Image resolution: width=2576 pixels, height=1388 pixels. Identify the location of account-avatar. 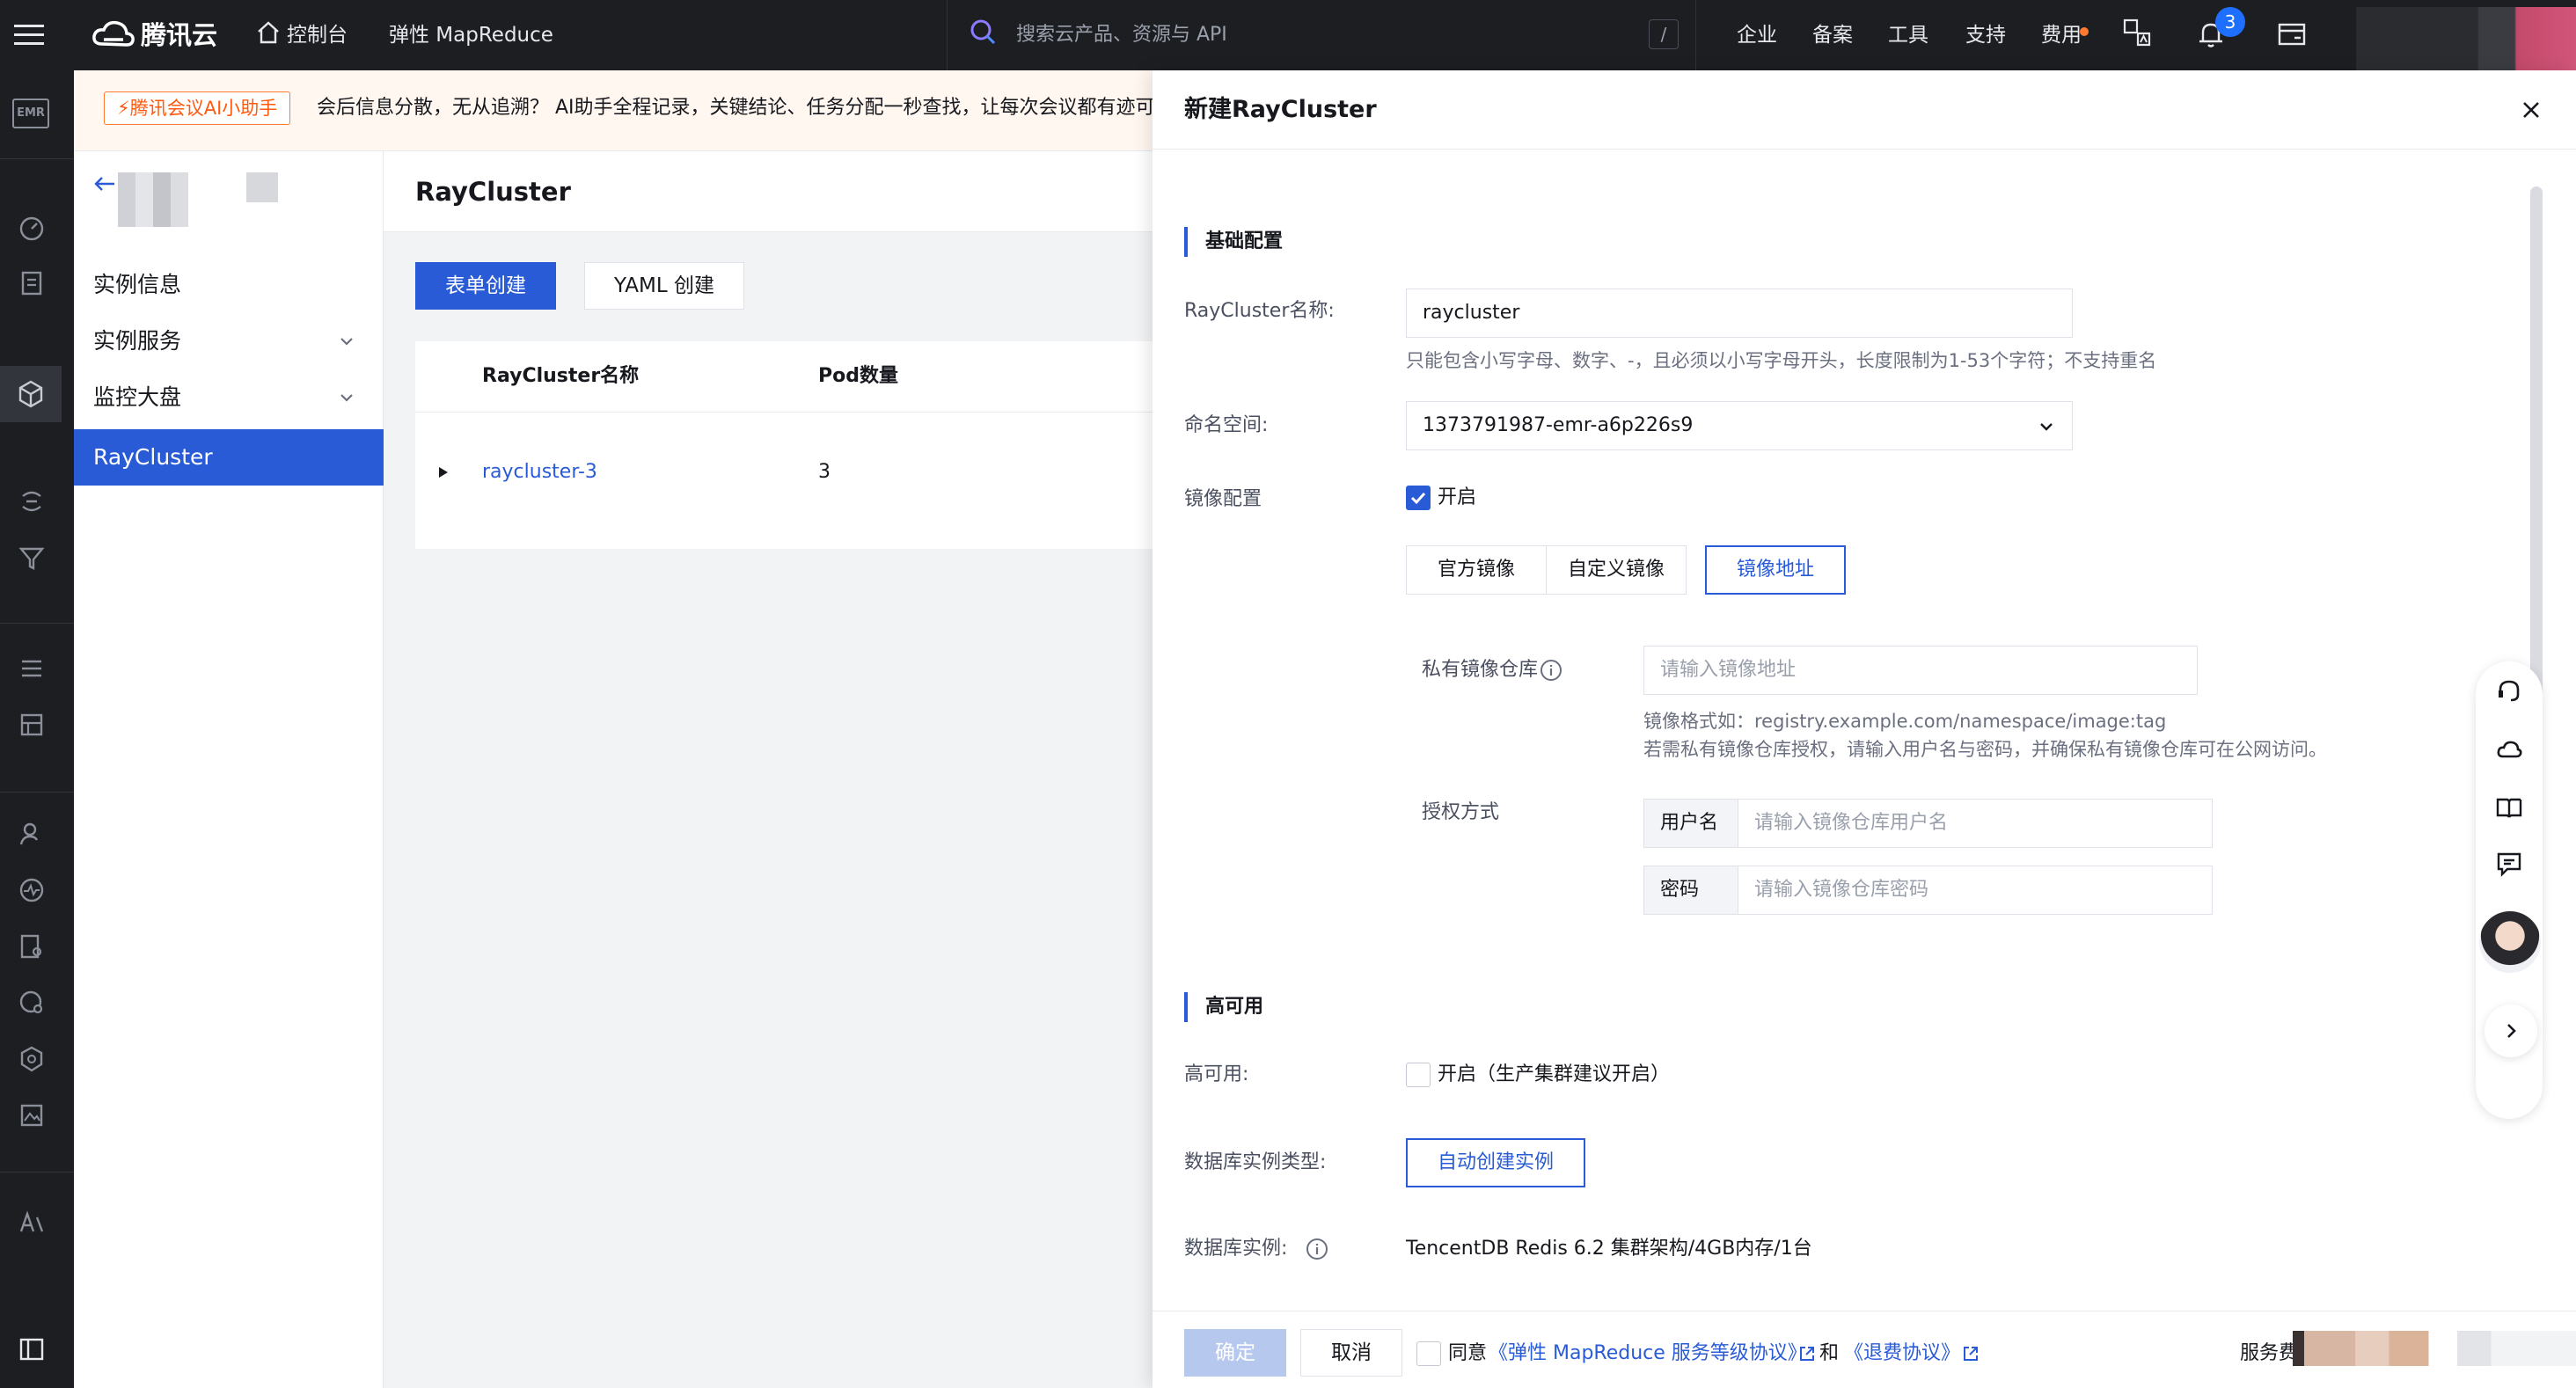
(2466, 40).